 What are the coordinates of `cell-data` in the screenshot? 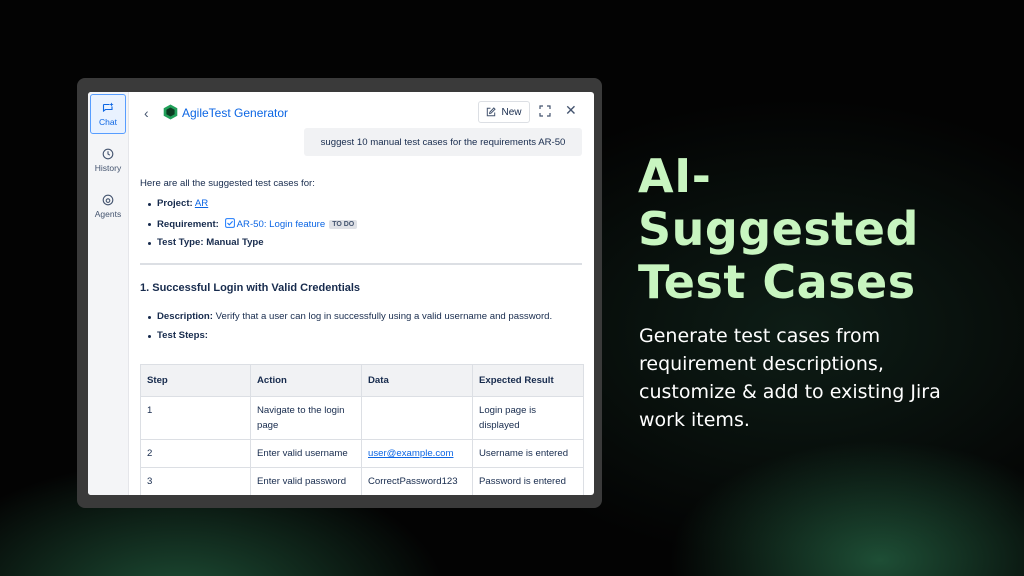 It's located at (417, 418).